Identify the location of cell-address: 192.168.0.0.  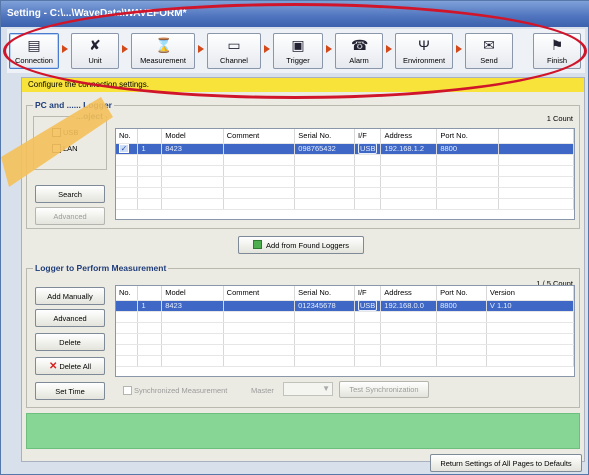
(409, 306).